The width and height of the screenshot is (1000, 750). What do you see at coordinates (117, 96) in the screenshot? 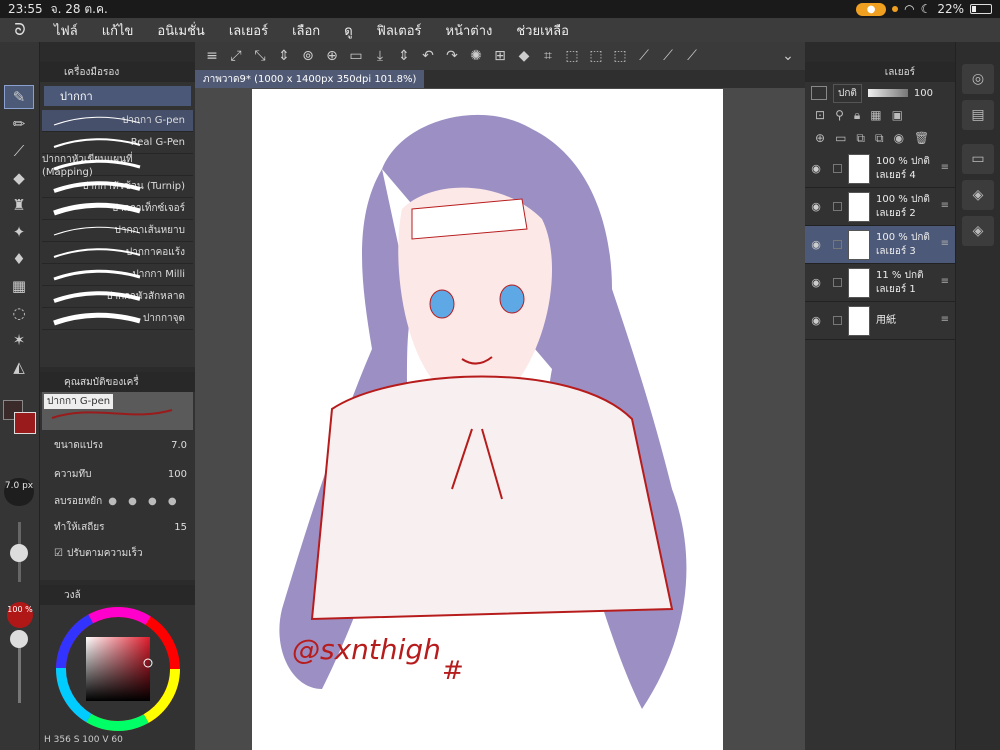
I see `subtool-group-tab: ปากกา` at bounding box center [117, 96].